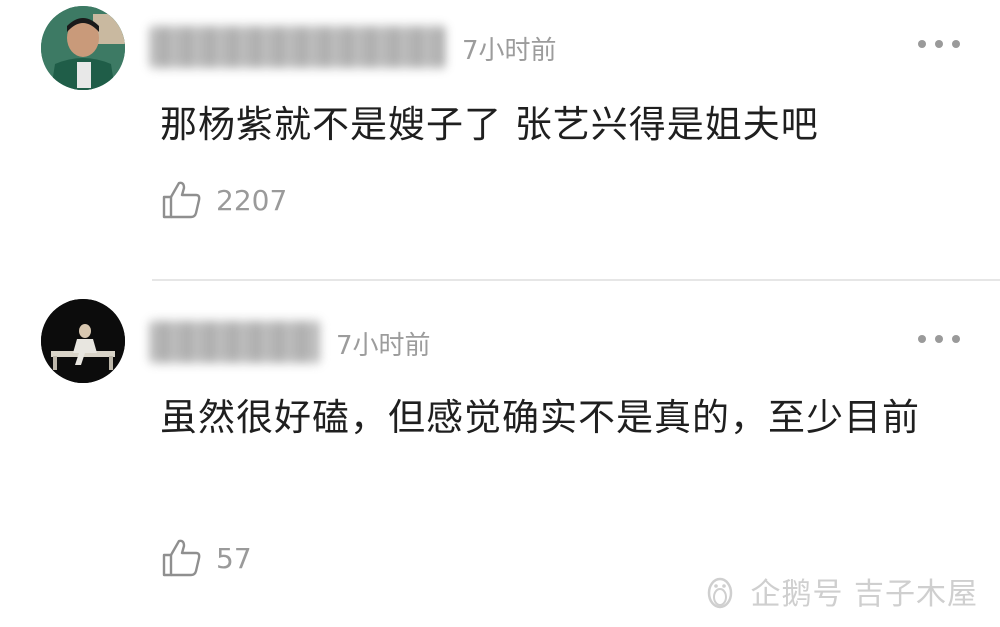 Image resolution: width=1000 pixels, height=627 pixels. I want to click on watermark-text: 企鹅号 吉子木屋, so click(864, 594).